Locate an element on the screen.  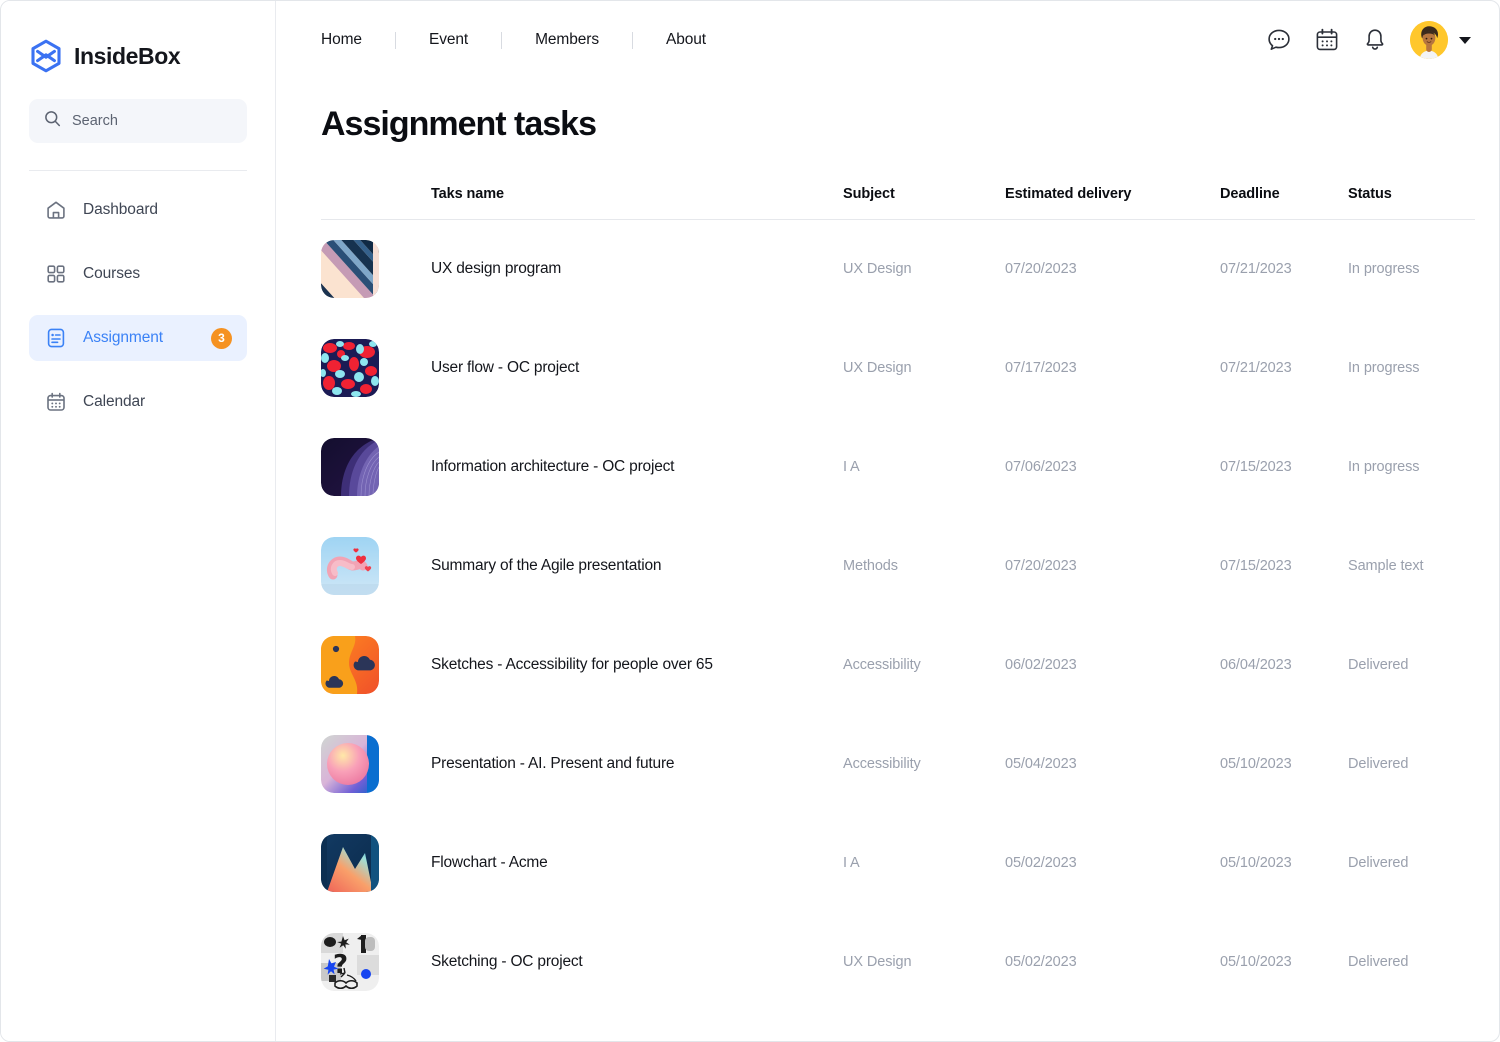
cell-deadline: 05/10/2023 is located at coordinates (1284, 764).